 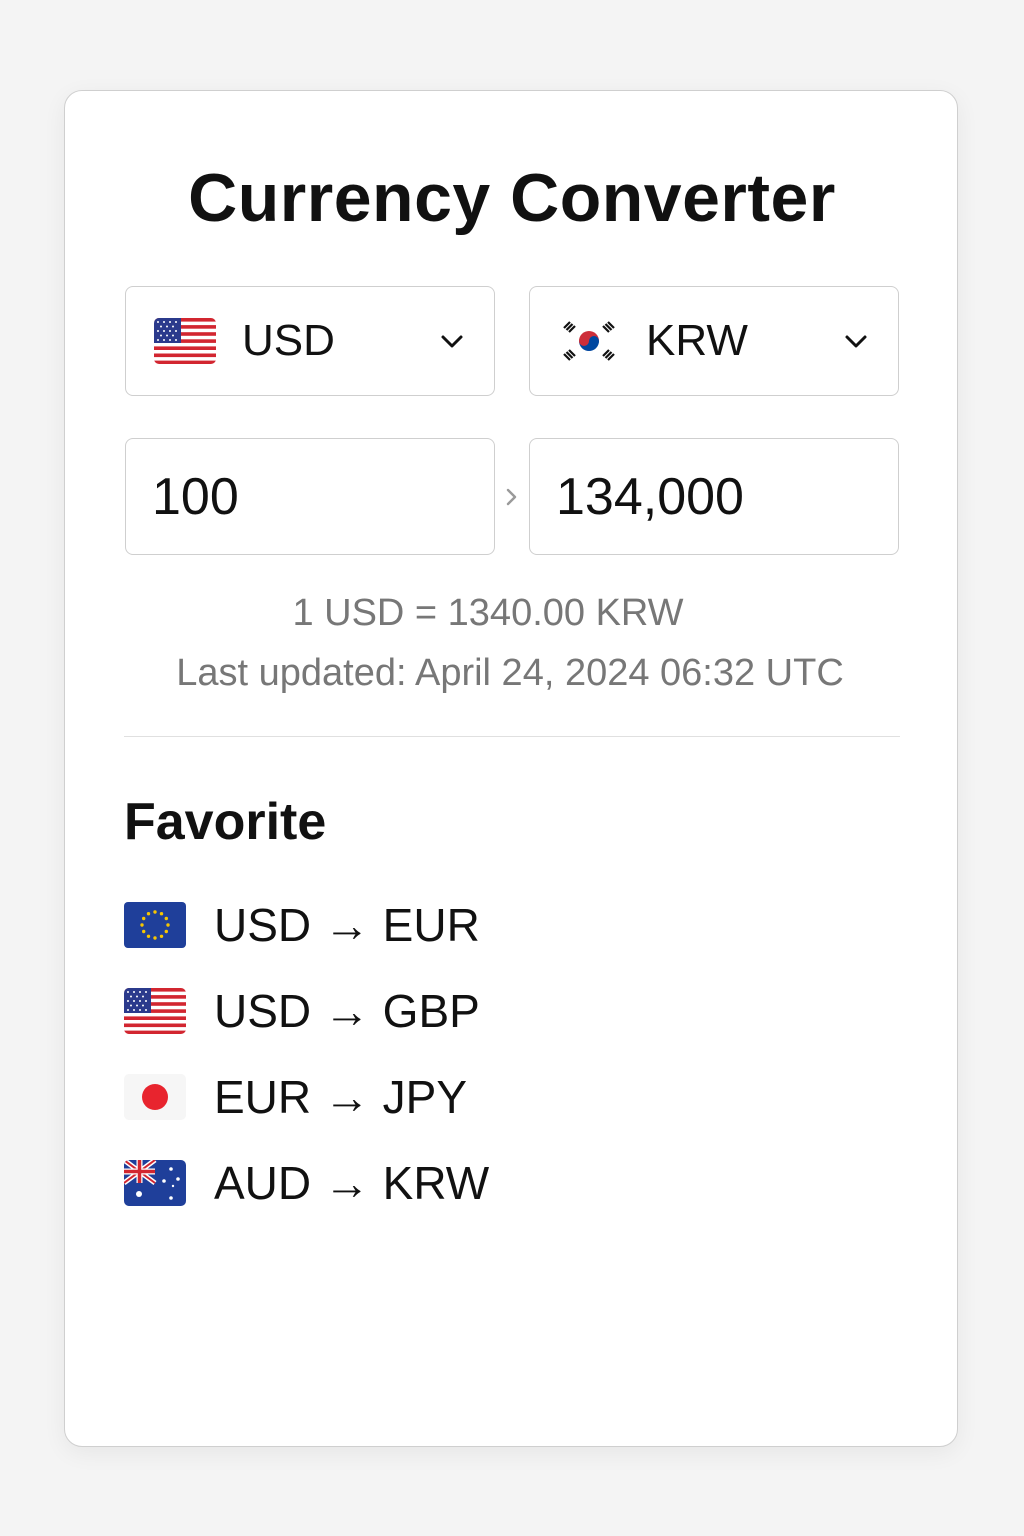 I want to click on converted-amount-output, so click(x=716, y=497).